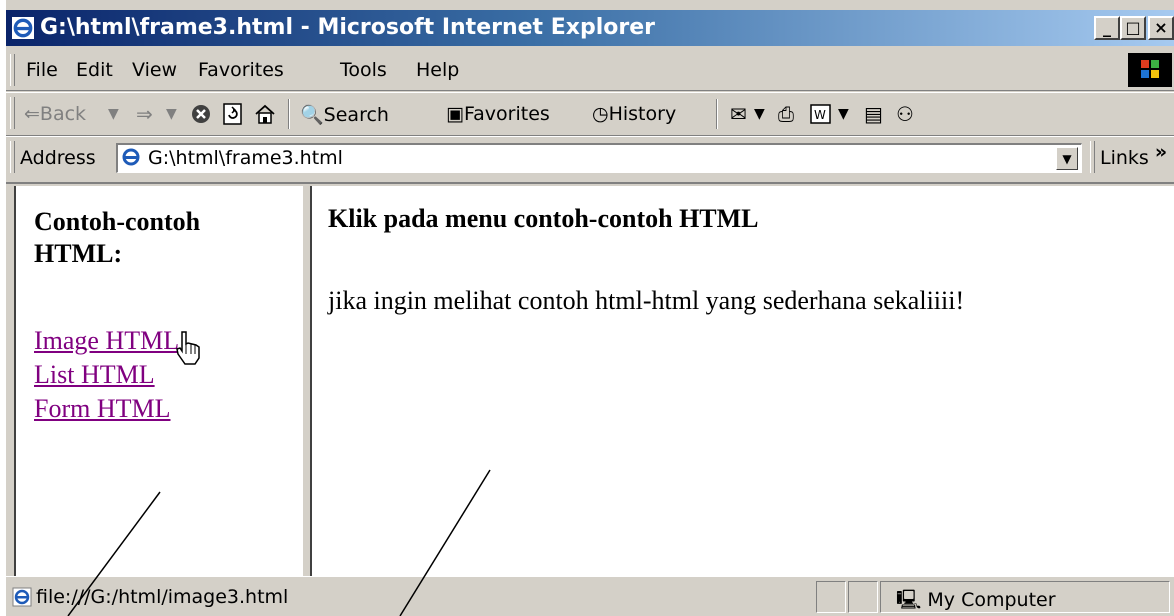 The width and height of the screenshot is (1174, 616). What do you see at coordinates (117, 237) in the screenshot?
I see `menu-heading: Contoh-contoh HTML:` at bounding box center [117, 237].